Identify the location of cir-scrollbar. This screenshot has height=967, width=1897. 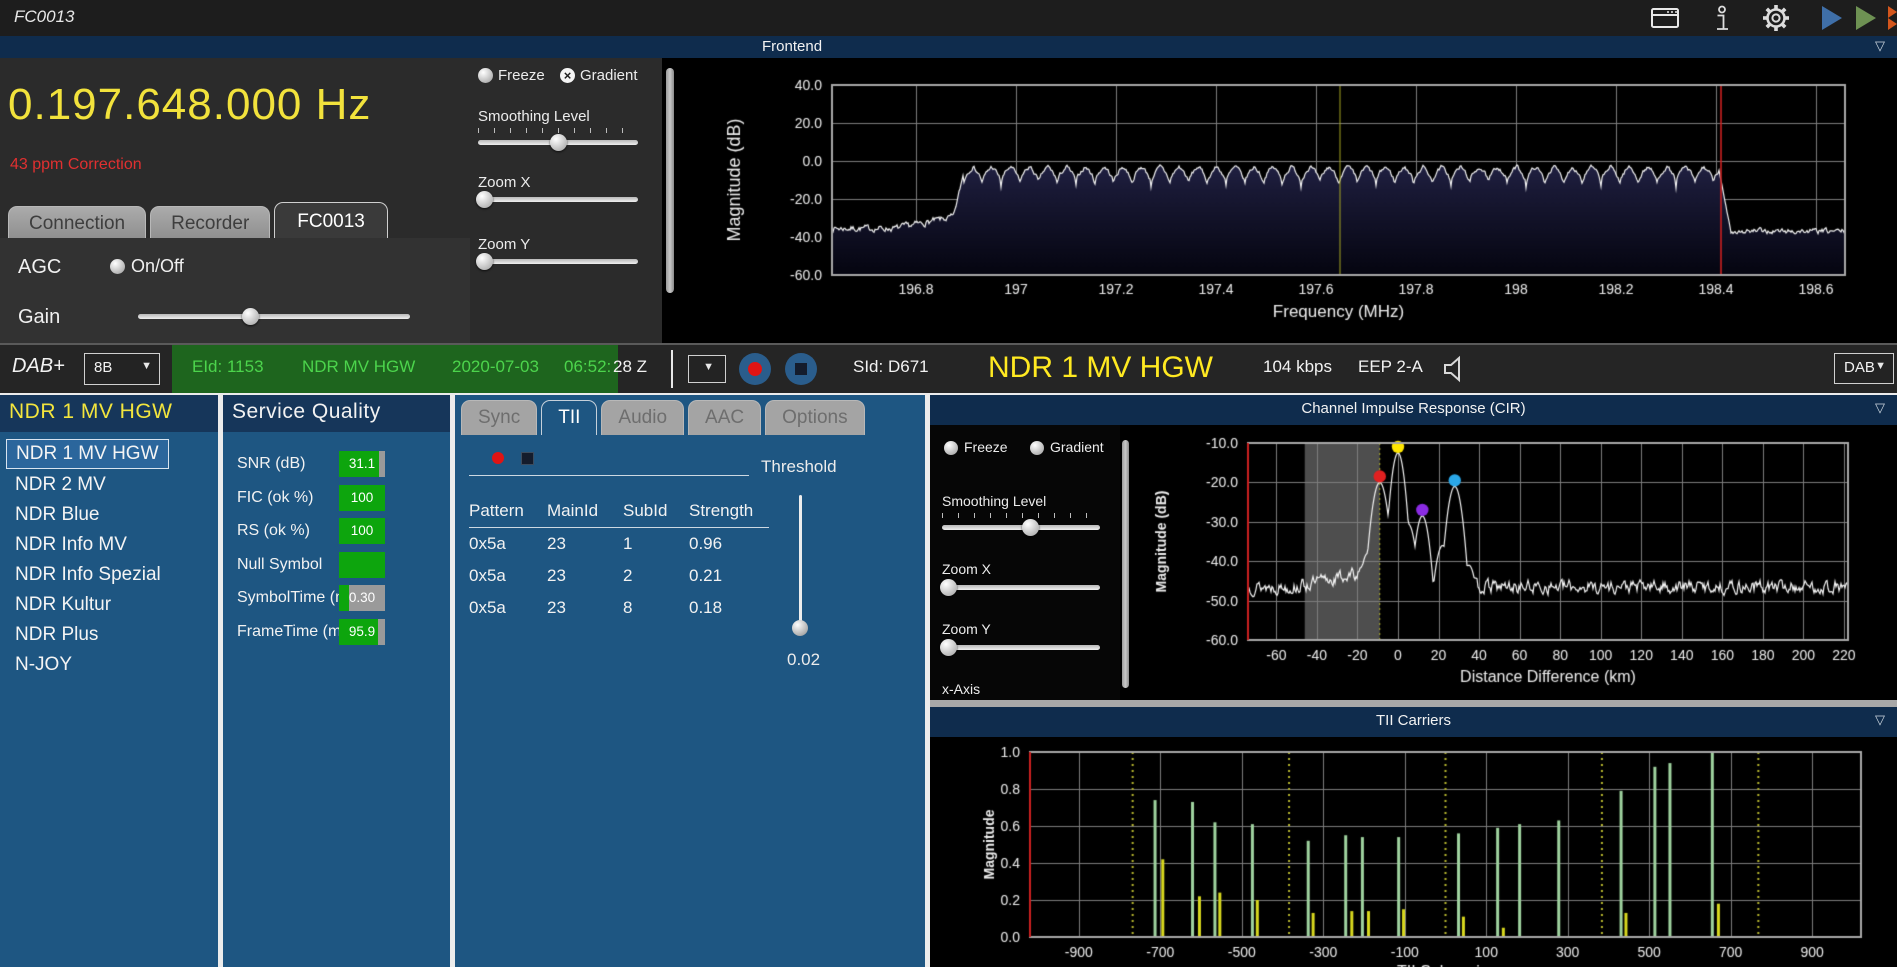
(1125, 564).